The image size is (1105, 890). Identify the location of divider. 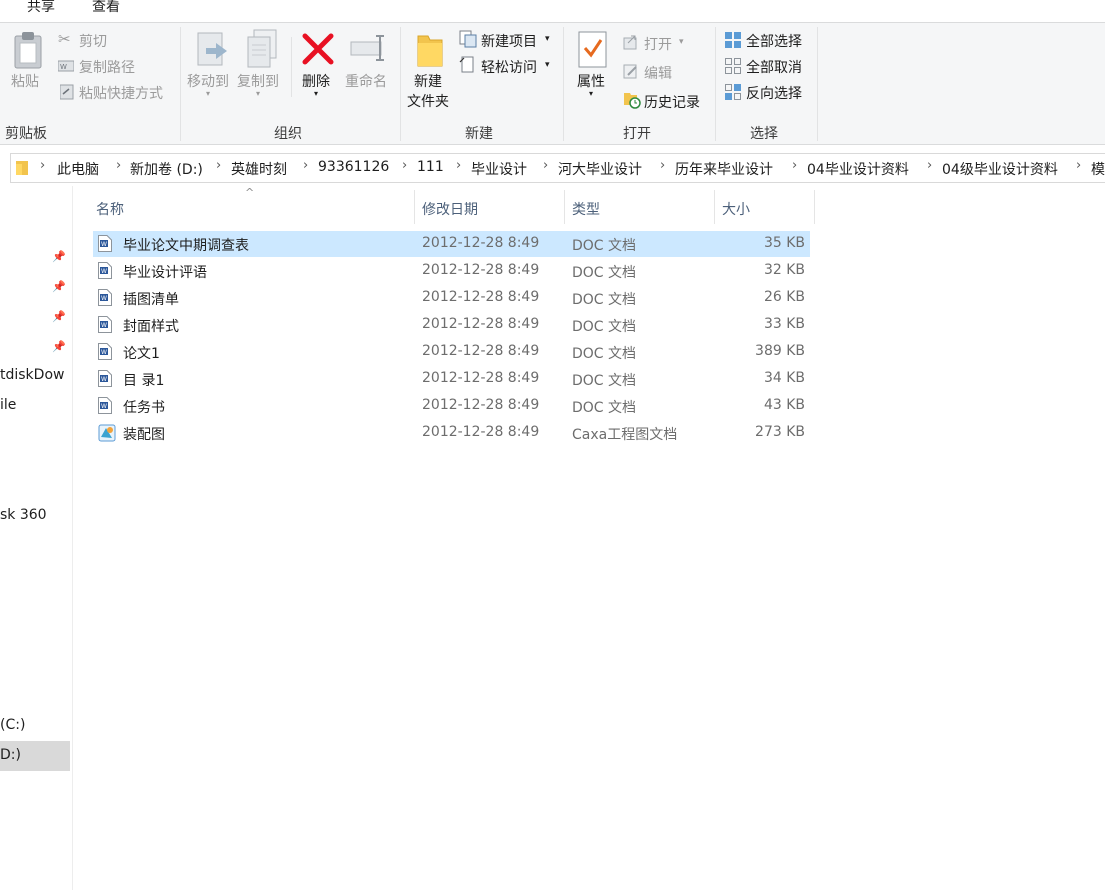
(291, 67).